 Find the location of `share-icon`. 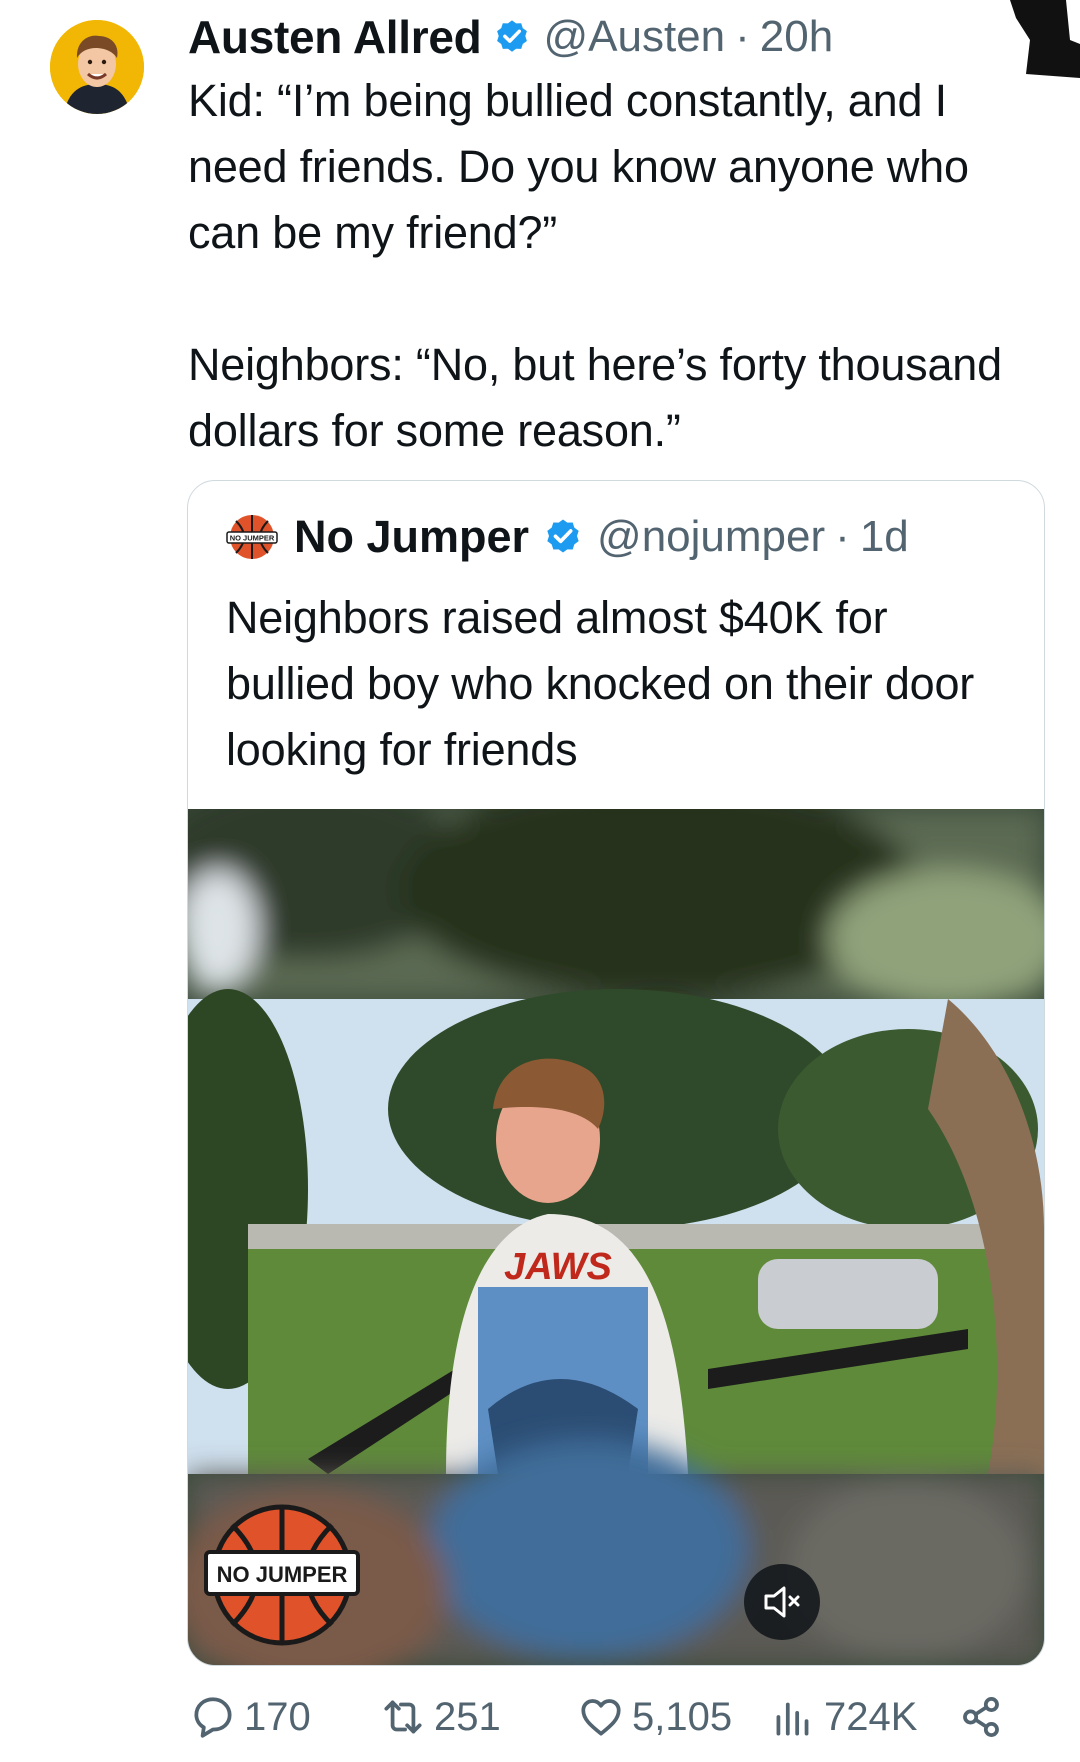

share-icon is located at coordinates (981, 1717).